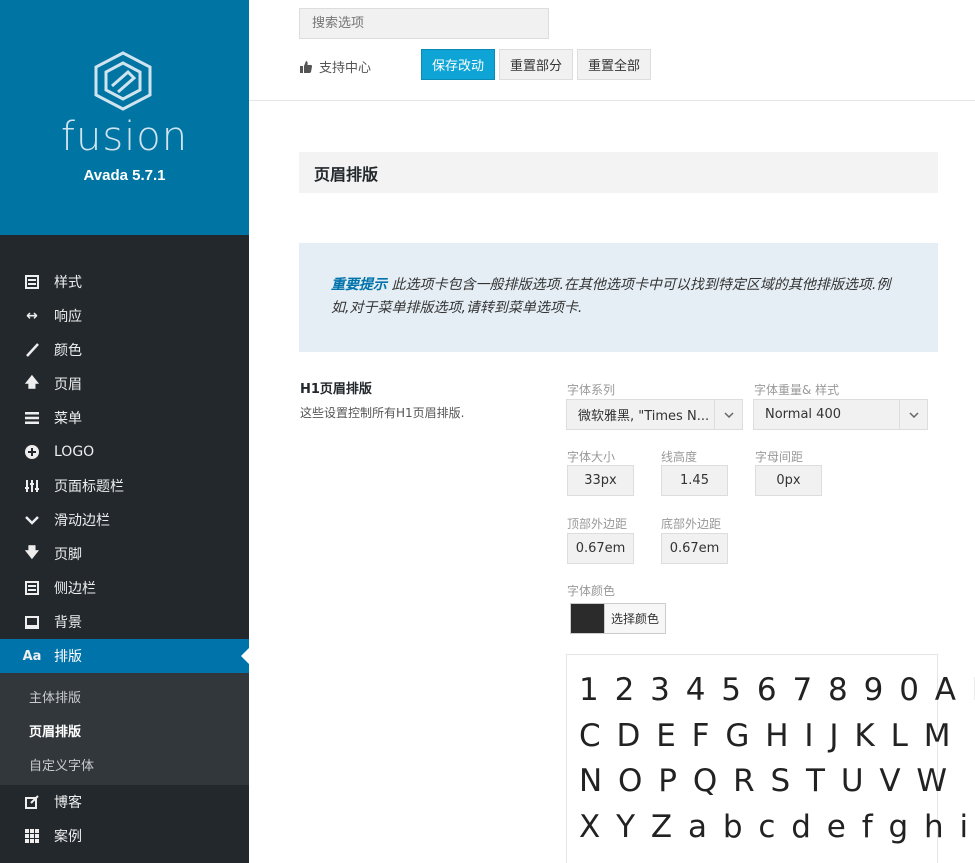 The width and height of the screenshot is (975, 863). I want to click on preview-line: X Y Z a b c d e f g h i j, so click(777, 826).